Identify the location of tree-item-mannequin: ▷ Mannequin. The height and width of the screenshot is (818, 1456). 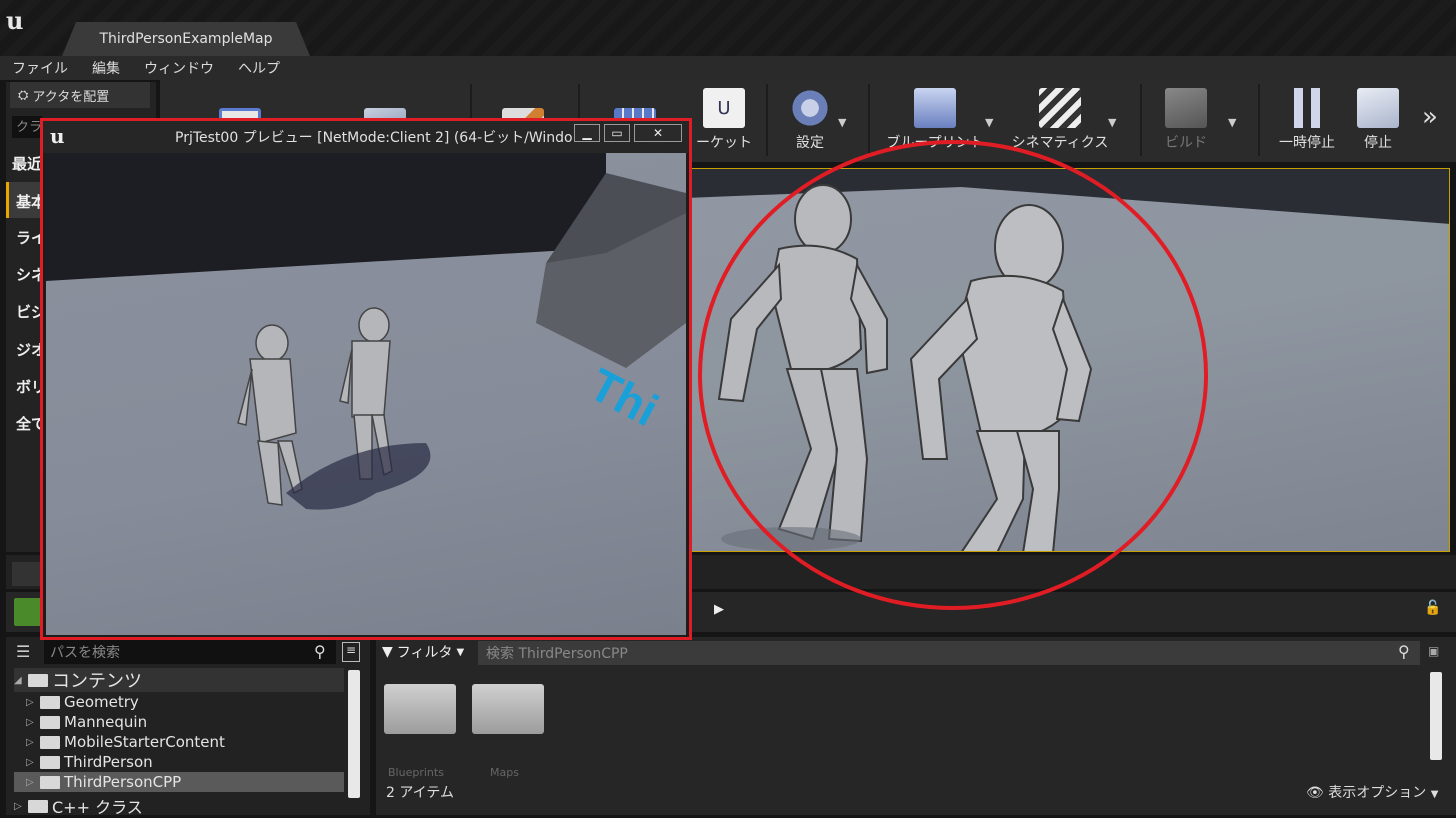
(191, 722).